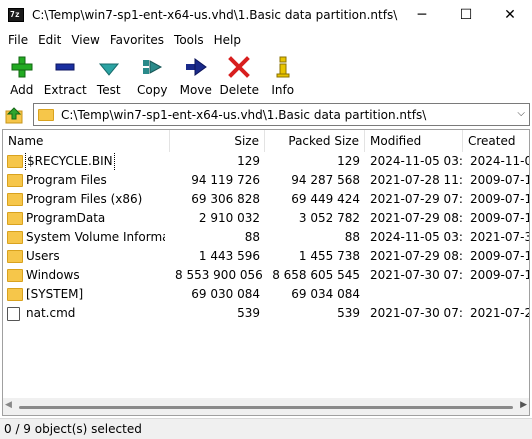 The width and height of the screenshot is (532, 439). What do you see at coordinates (66, 180) in the screenshot?
I see `row-name: Program Files` at bounding box center [66, 180].